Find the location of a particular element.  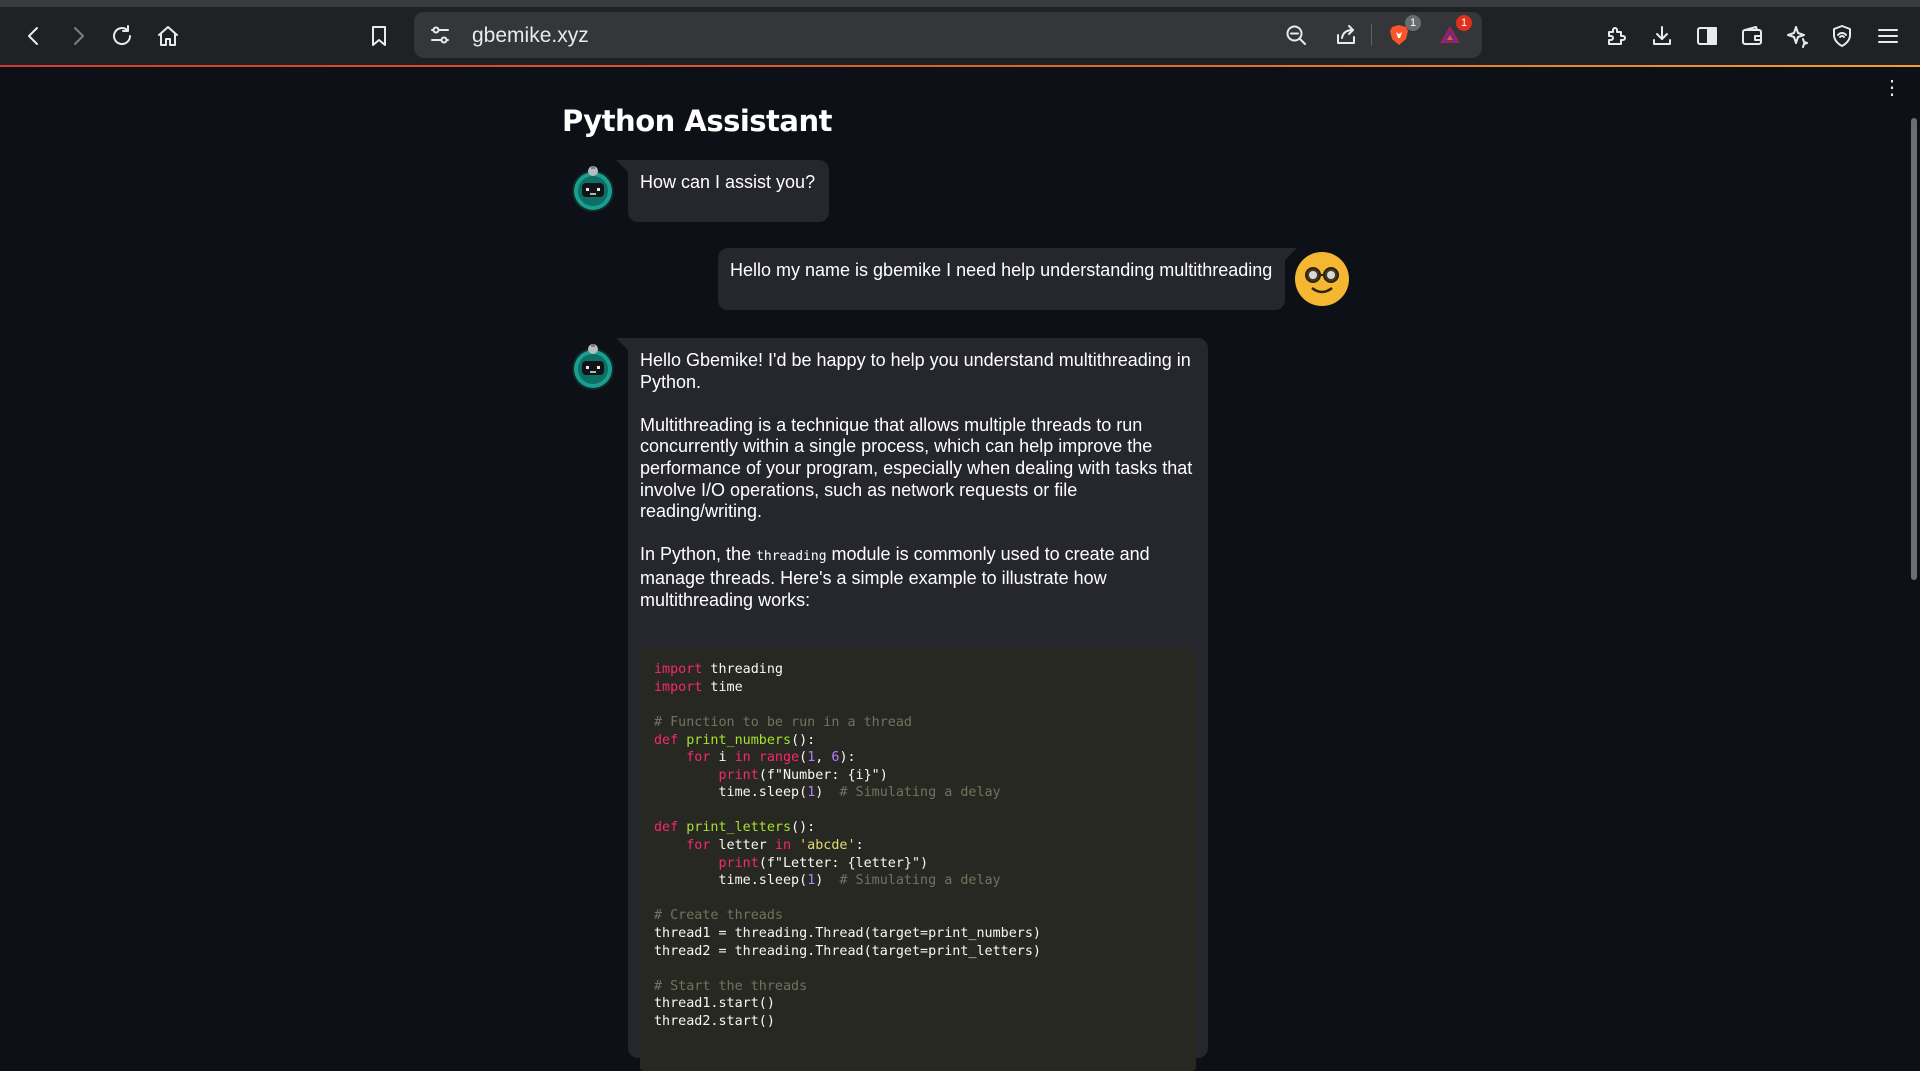

scrollbar-thumb is located at coordinates (1914, 349).